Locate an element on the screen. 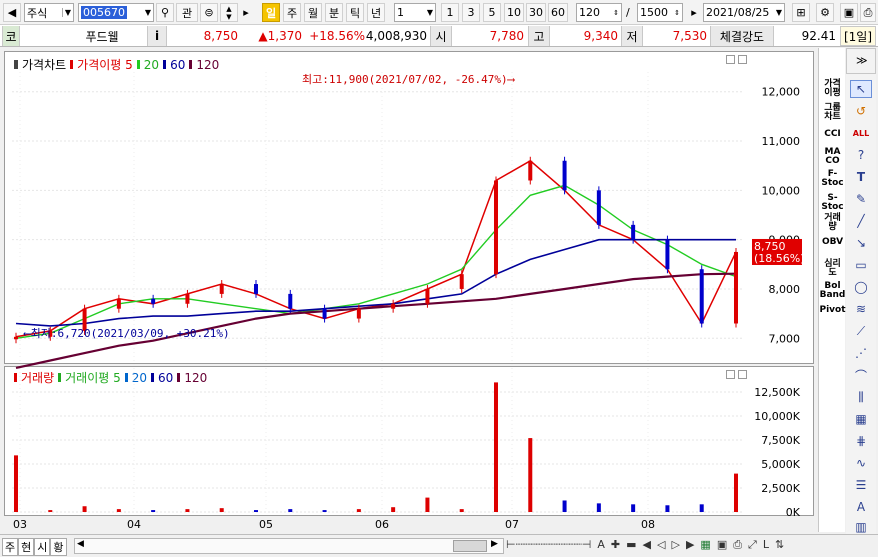 The width and height of the screenshot is (878, 557). fibonacci-icon: ⫼ is located at coordinates (861, 397).